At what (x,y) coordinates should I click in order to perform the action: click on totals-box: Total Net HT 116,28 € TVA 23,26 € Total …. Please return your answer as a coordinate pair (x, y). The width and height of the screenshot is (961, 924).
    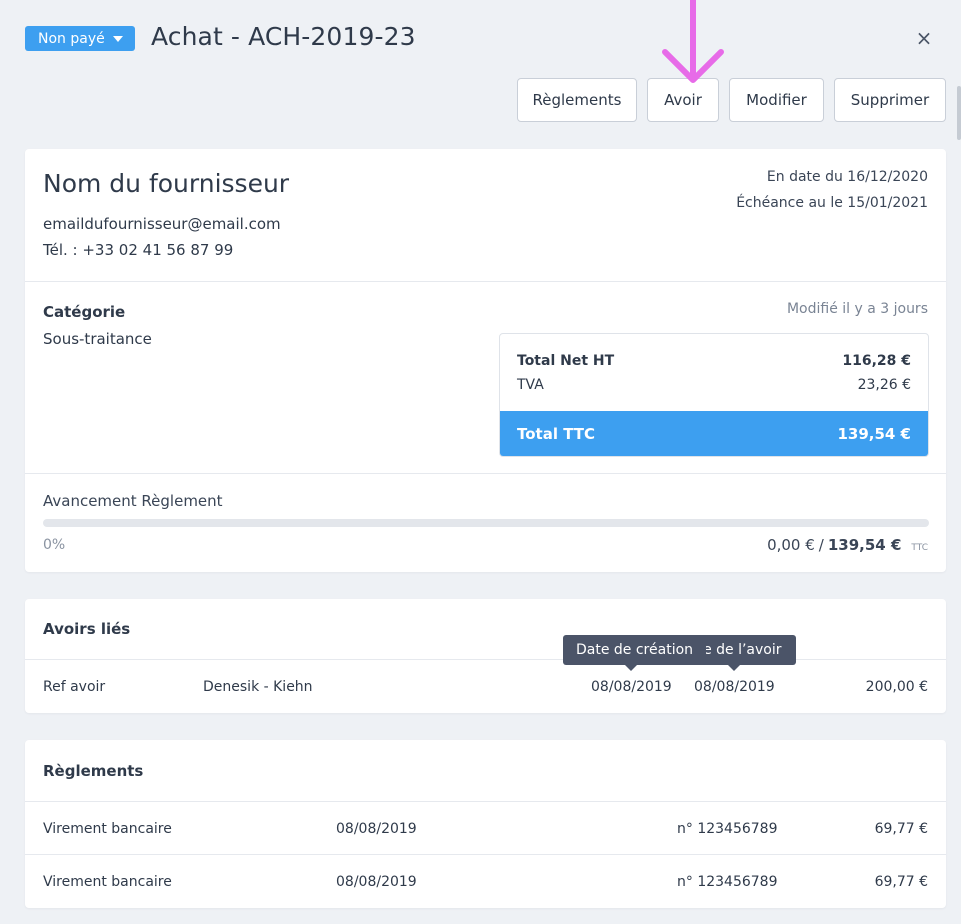
    Looking at the image, I should click on (714, 395).